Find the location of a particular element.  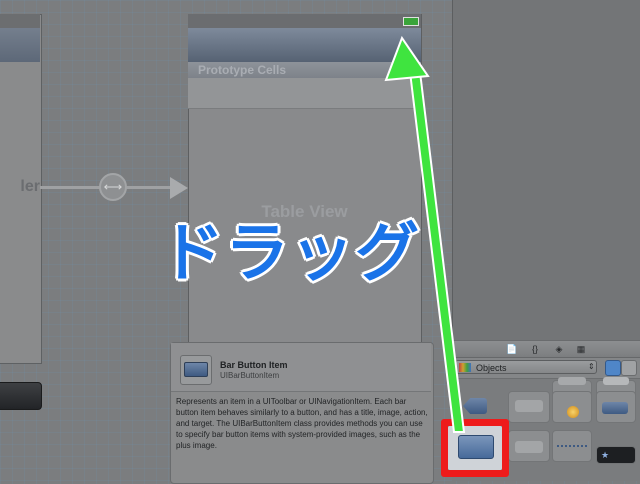

library-object-cell: ★ is located at coordinates (616, 455).